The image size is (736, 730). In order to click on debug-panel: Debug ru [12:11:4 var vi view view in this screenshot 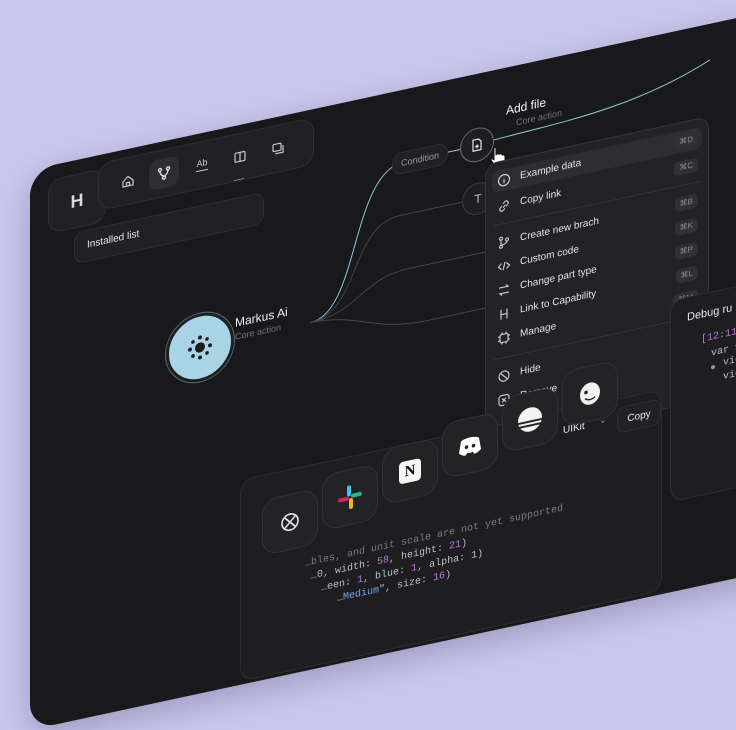, I will do `click(703, 386)`.